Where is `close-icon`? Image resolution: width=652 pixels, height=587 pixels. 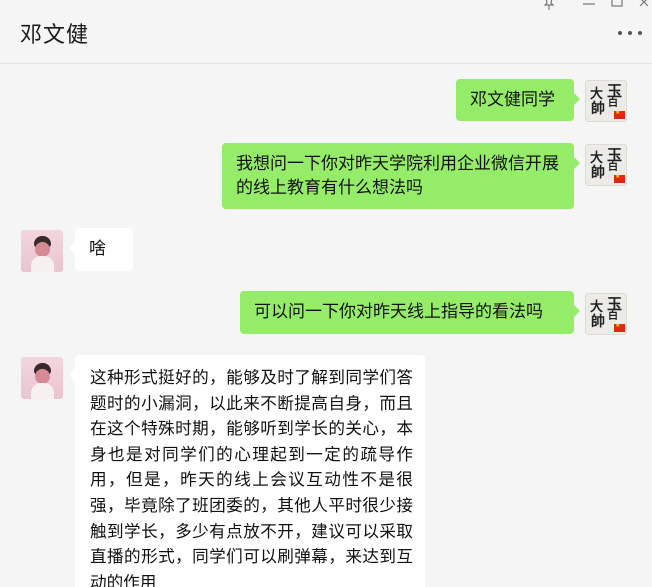
close-icon is located at coordinates (645, 7).